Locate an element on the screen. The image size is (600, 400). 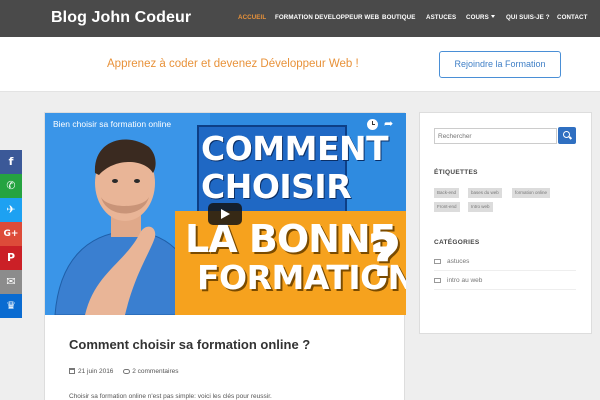
nav-item-cours-label: COURS is located at coordinates (477, 17).